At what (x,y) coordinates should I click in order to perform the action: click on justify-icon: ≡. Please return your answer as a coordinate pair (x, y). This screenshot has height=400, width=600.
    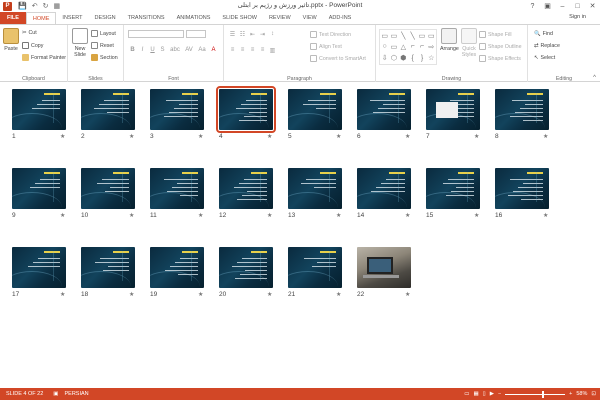
    Looking at the image, I should click on (262, 50).